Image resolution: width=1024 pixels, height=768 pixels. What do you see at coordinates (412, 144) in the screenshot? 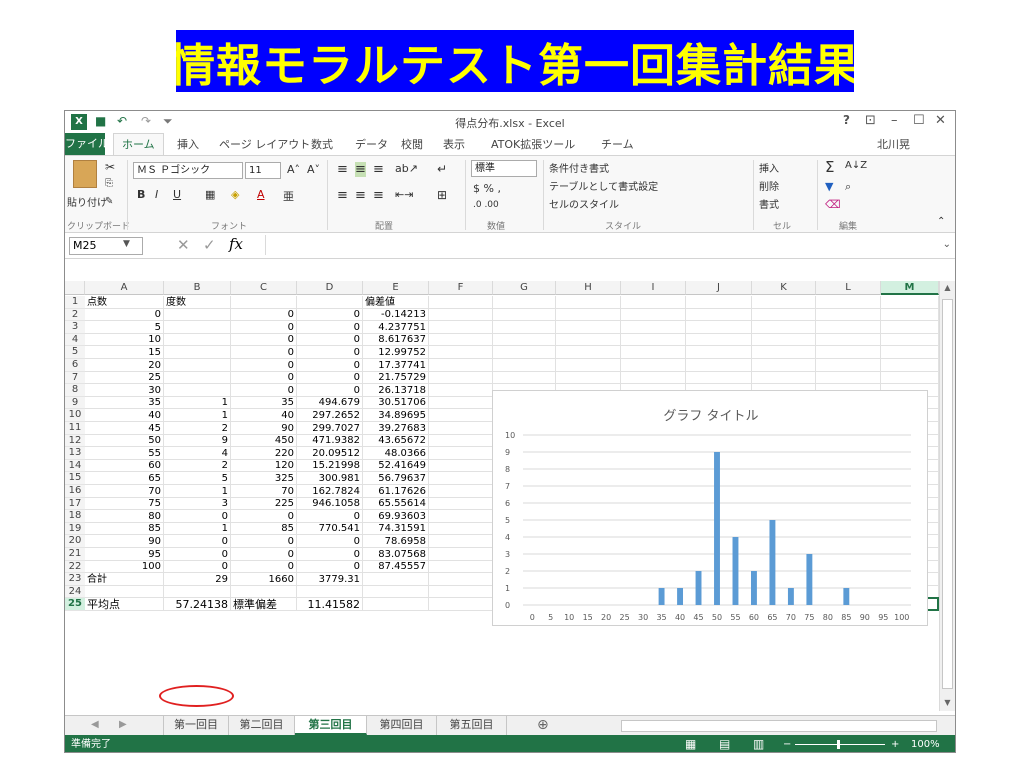
I see `tab-review: 校閲` at bounding box center [412, 144].